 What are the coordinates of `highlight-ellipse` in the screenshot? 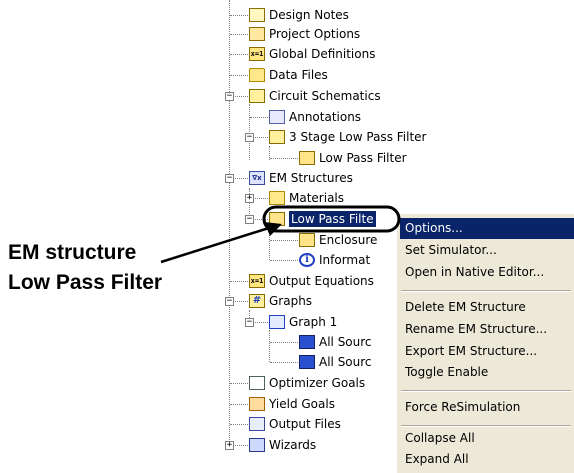 It's located at (331, 219).